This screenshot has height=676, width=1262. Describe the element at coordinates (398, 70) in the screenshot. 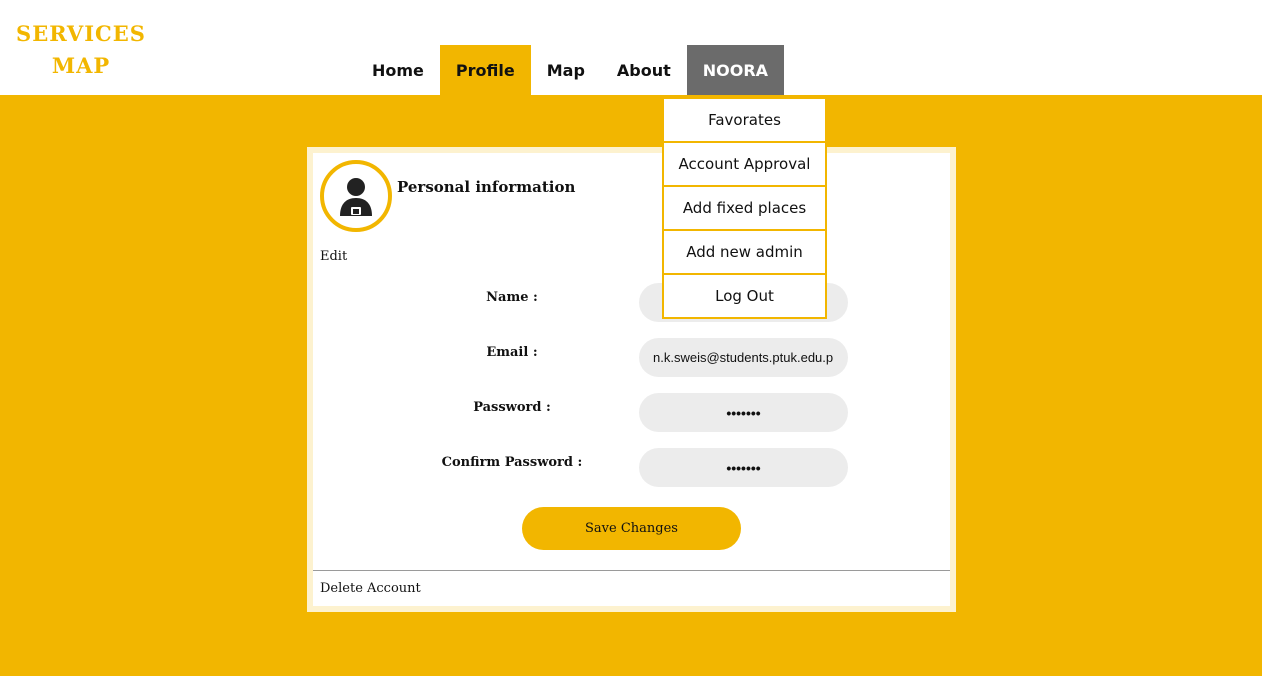

I see `nav-home: Home` at that location.